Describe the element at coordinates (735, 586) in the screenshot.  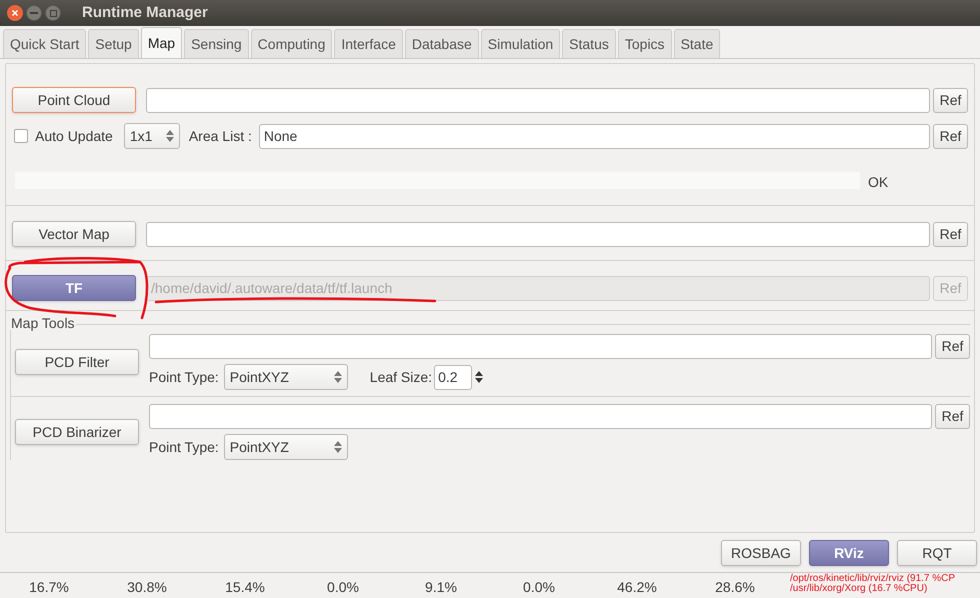
I see `cpu-usage: 28.6%` at that location.